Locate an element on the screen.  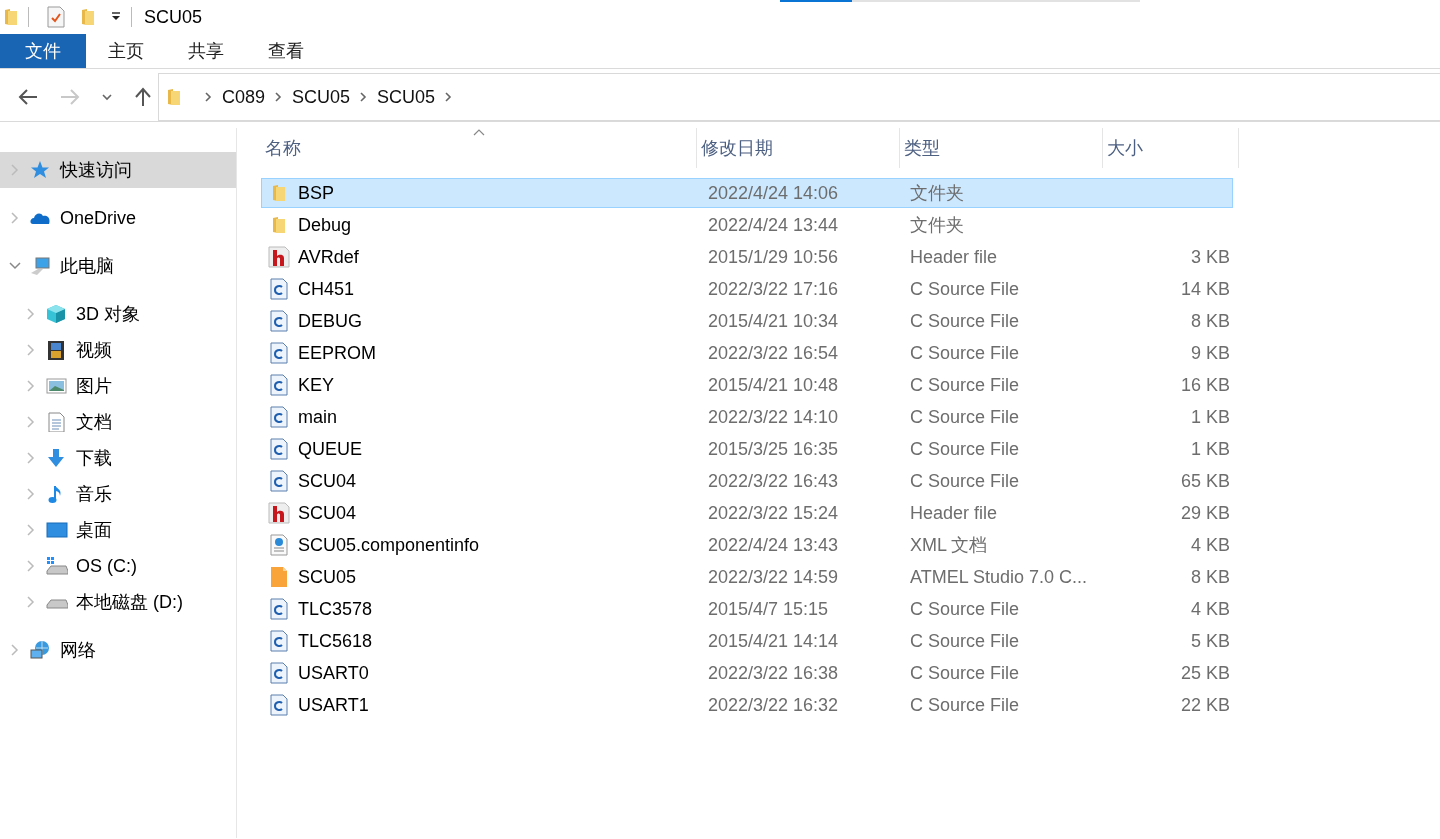
modified-date: 2022/4/24 13:43 is located at coordinates (773, 545).